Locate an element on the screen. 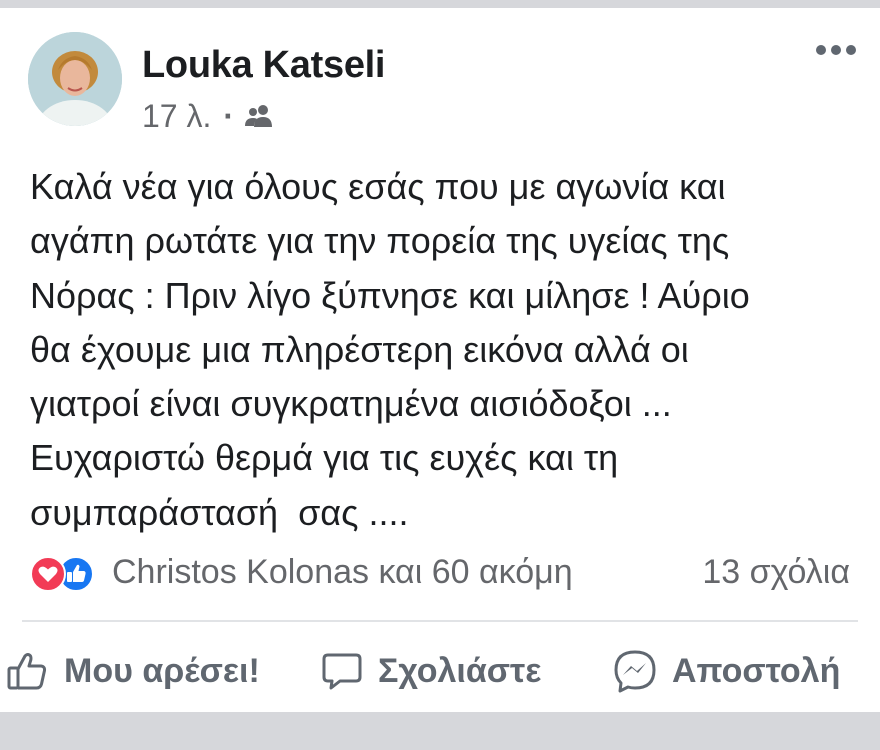  reactors-text: Christos Kolonas και 60 ακόμη is located at coordinates (342, 572).